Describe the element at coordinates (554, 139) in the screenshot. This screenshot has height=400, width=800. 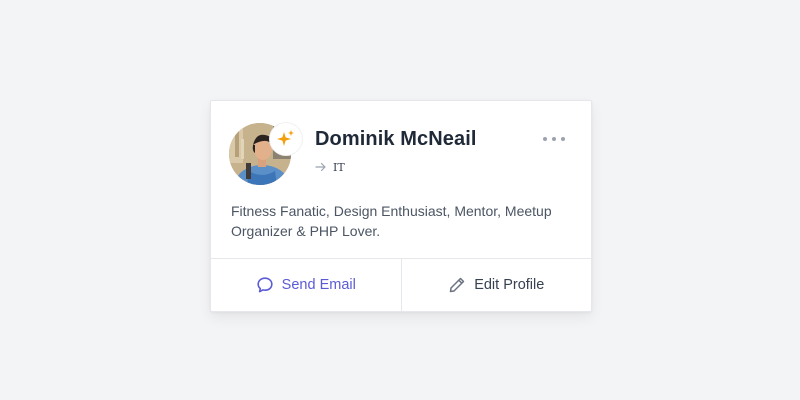
I see `more-options-button` at that location.